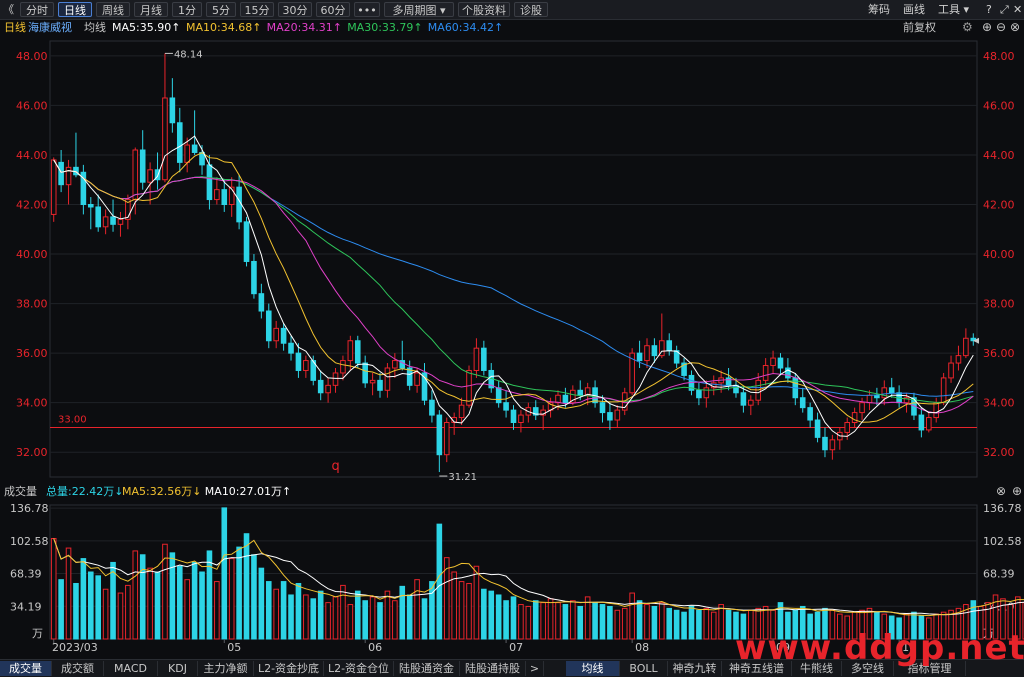  Describe the element at coordinates (367, 9) in the screenshot. I see `tab-9: •••` at that location.